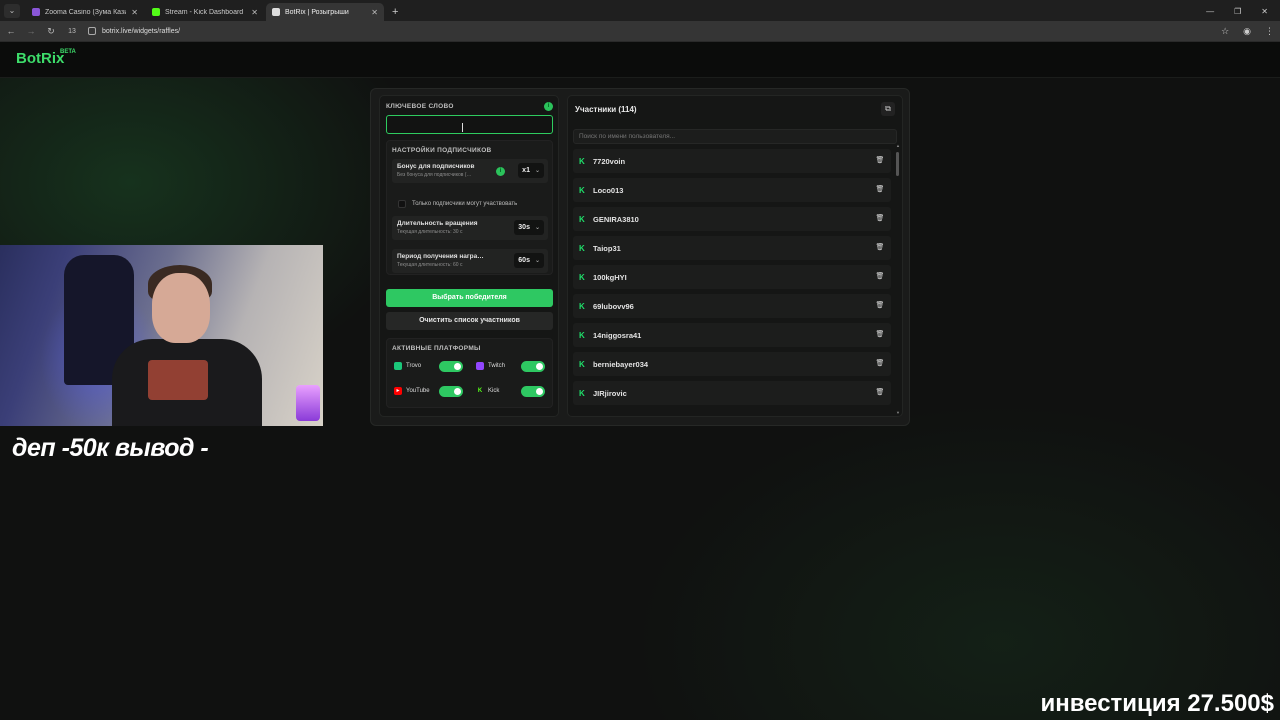 Image resolution: width=1280 pixels, height=720 pixels. Describe the element at coordinates (51, 31) in the screenshot. I see `reload-icon: ↻` at that location.